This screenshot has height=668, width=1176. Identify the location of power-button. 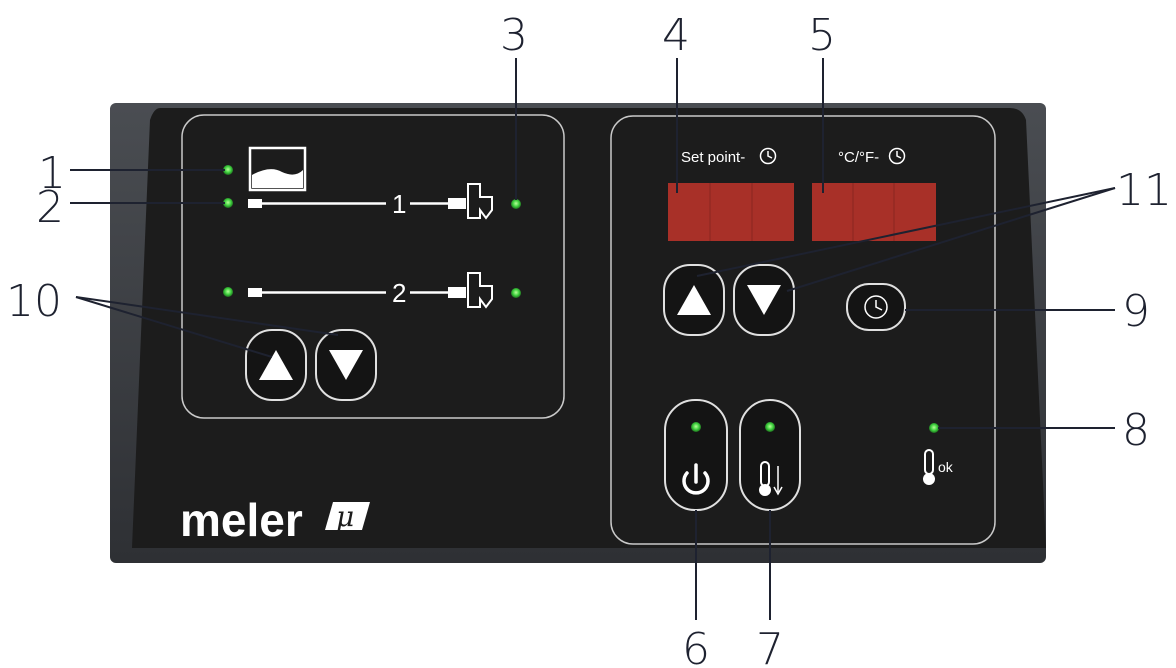
(696, 455).